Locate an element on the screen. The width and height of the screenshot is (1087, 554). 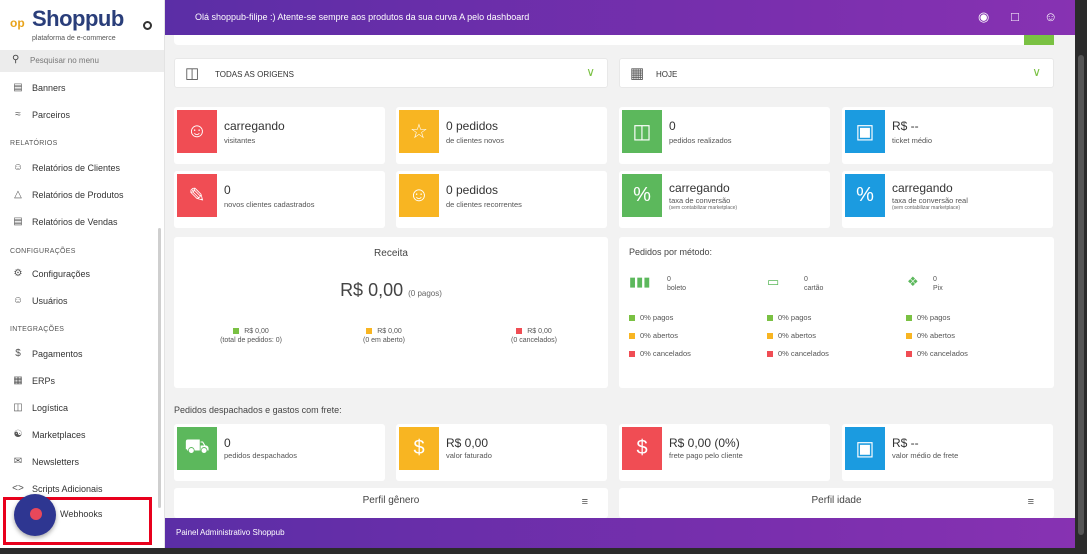
pix-pagos: 0% pagos is located at coordinates (928, 317).